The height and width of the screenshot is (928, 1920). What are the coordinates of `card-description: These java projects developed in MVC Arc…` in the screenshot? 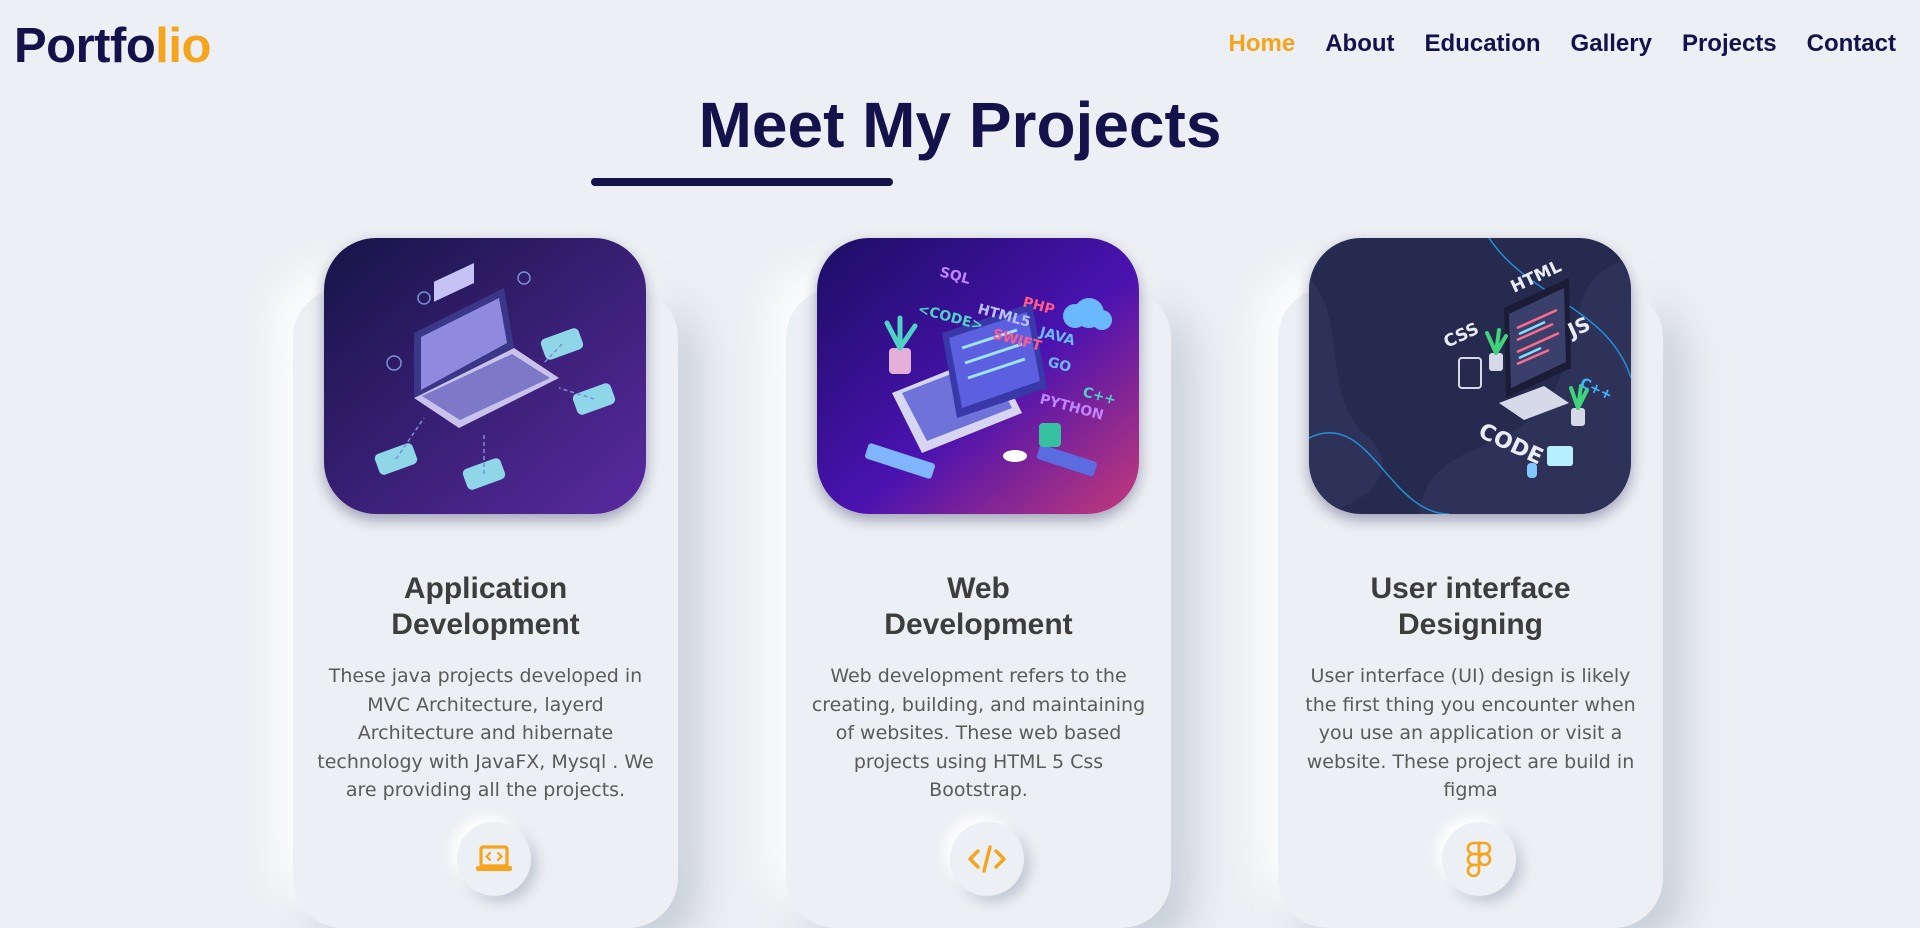 It's located at (485, 733).